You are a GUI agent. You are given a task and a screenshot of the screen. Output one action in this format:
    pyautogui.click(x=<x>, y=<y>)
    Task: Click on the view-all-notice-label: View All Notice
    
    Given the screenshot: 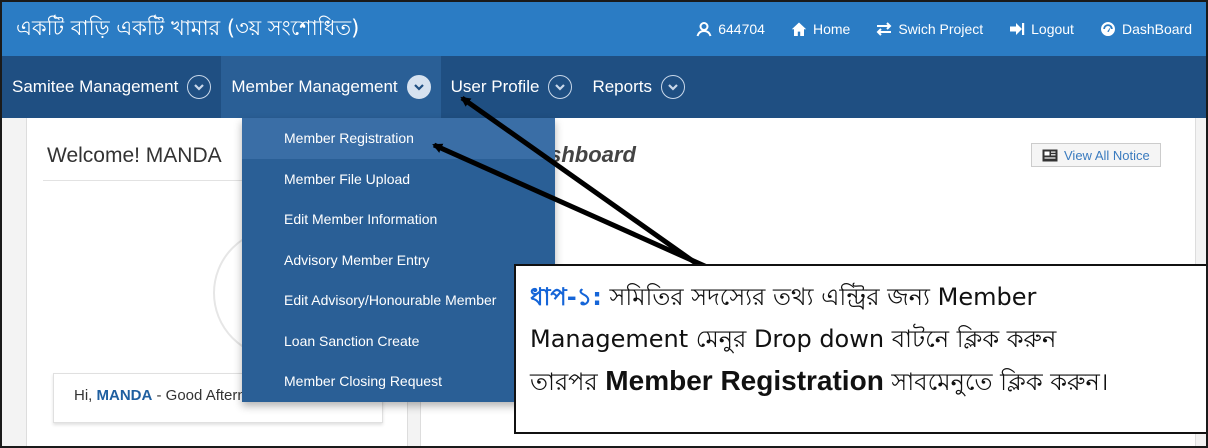 What is the action you would take?
    pyautogui.click(x=1107, y=155)
    